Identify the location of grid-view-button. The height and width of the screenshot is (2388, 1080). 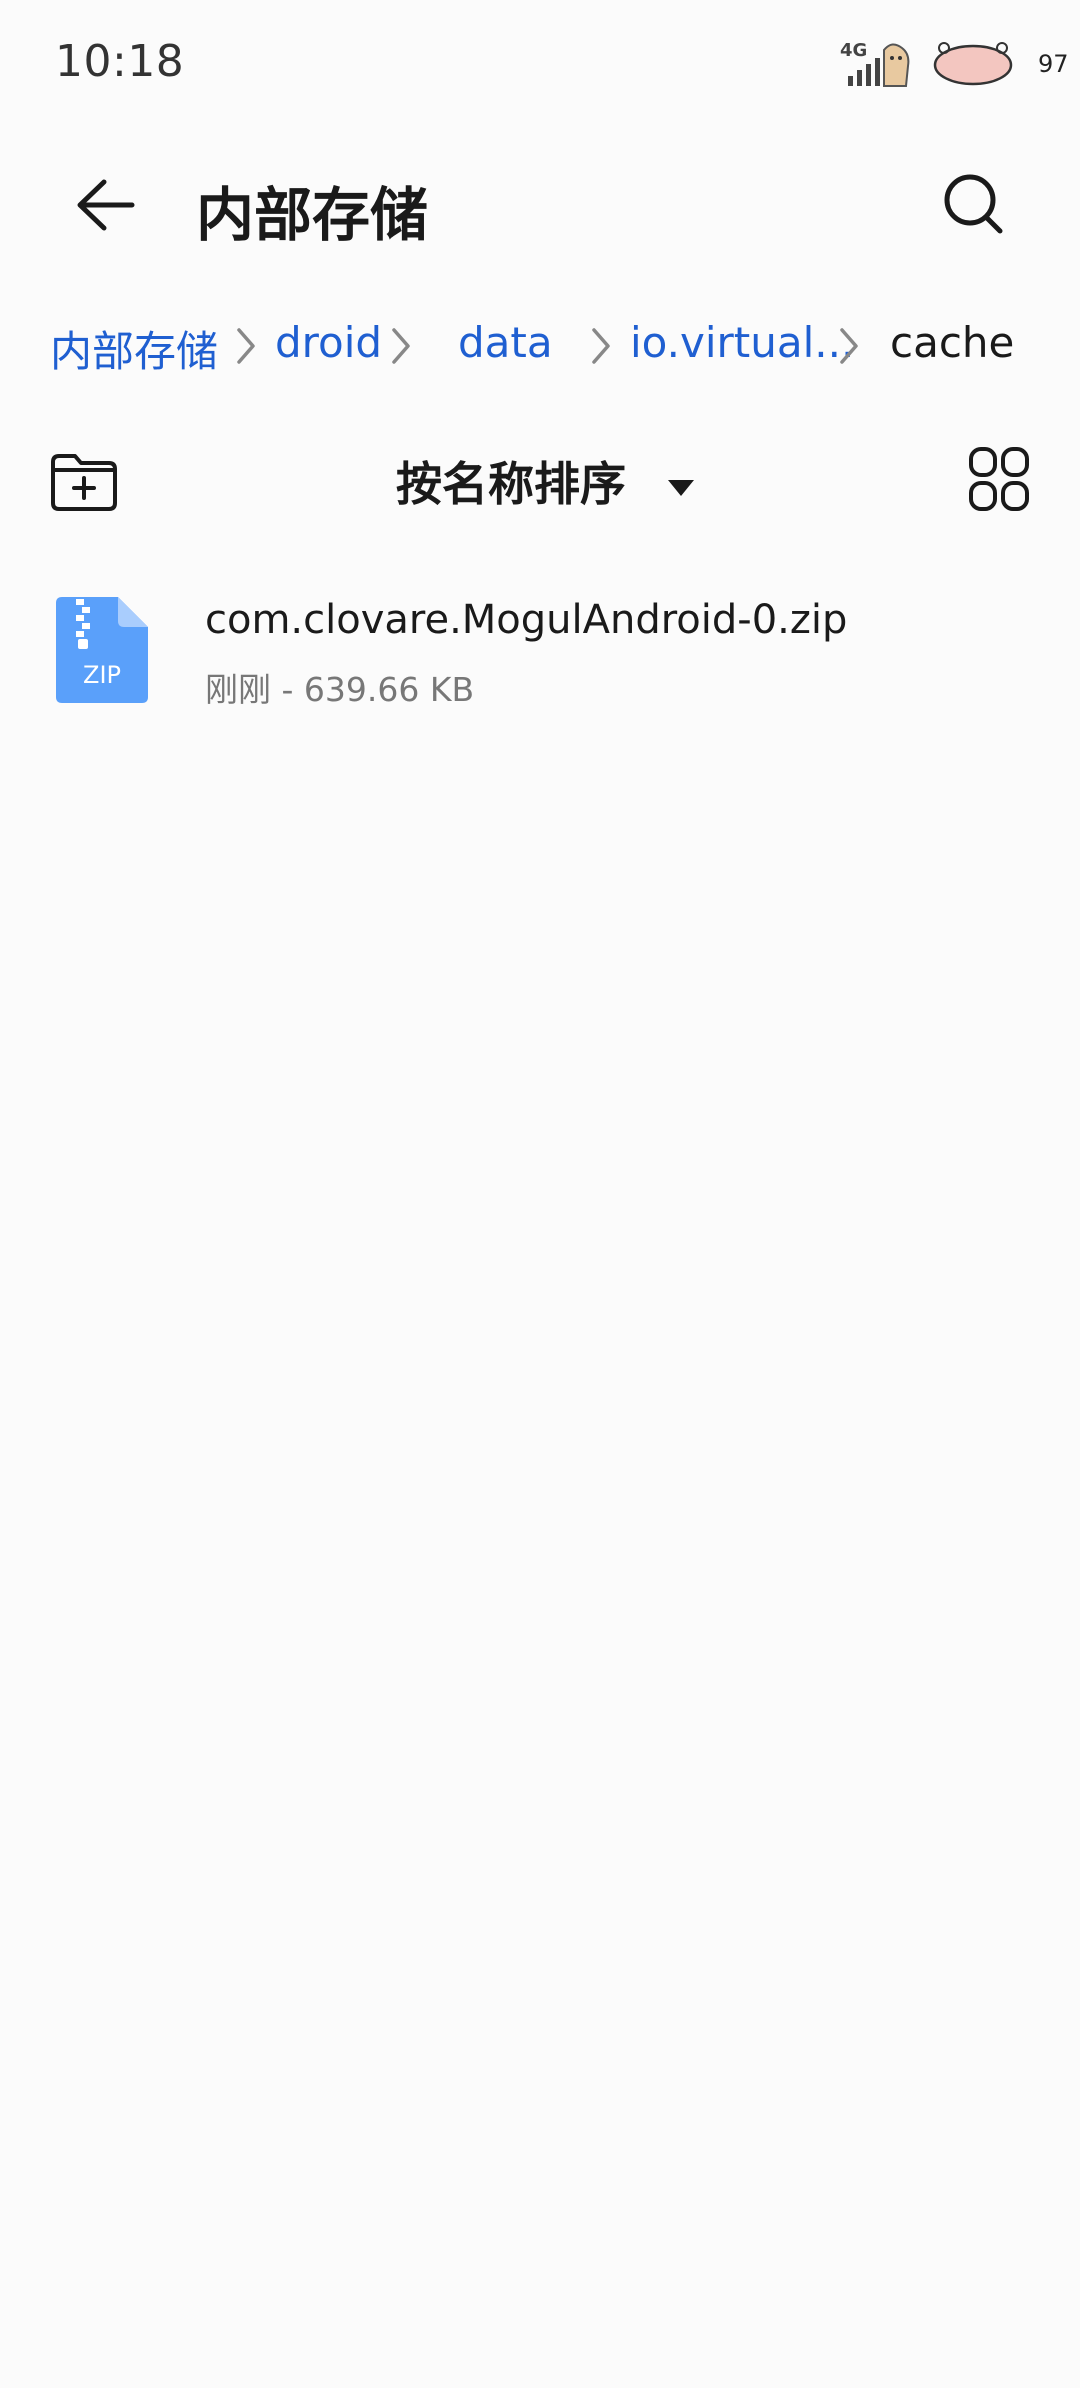
(999, 479).